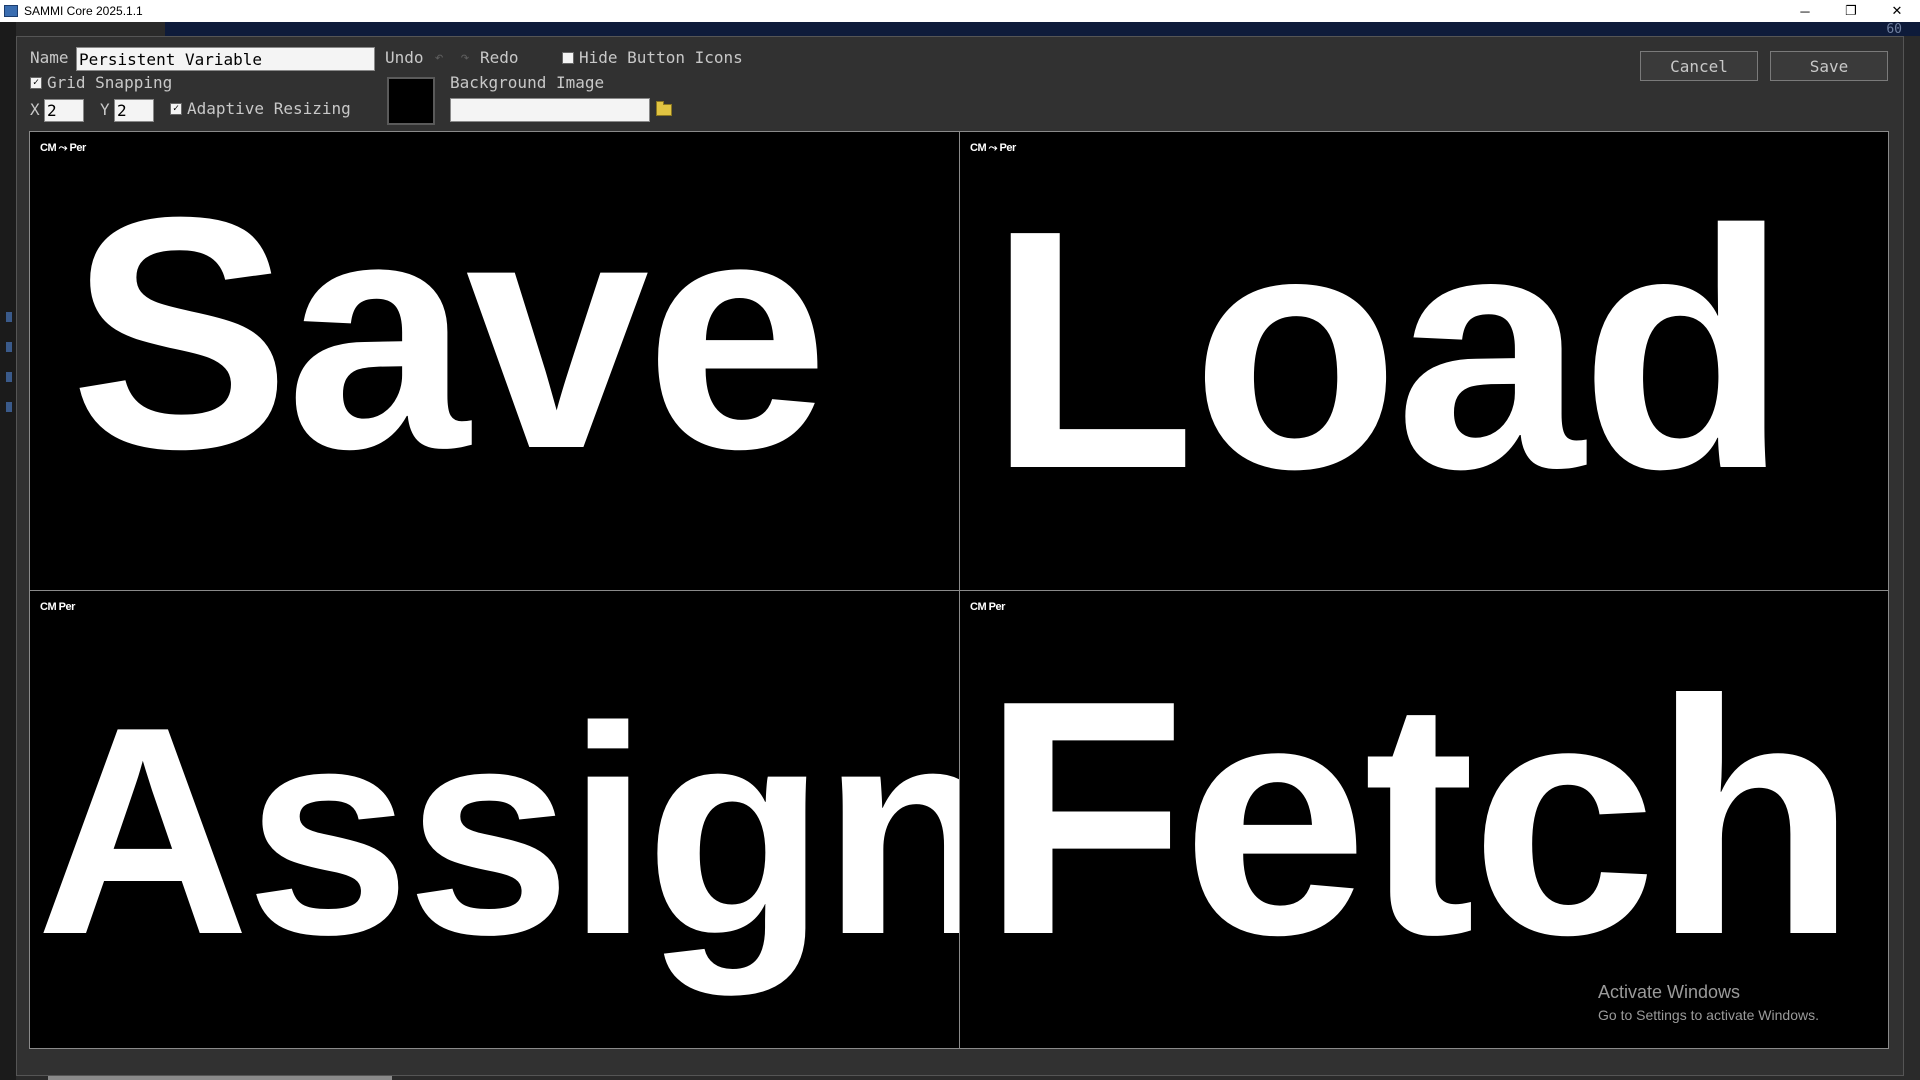 The height and width of the screenshot is (1080, 1920). What do you see at coordinates (8, 551) in the screenshot?
I see `background-window-edge` at bounding box center [8, 551].